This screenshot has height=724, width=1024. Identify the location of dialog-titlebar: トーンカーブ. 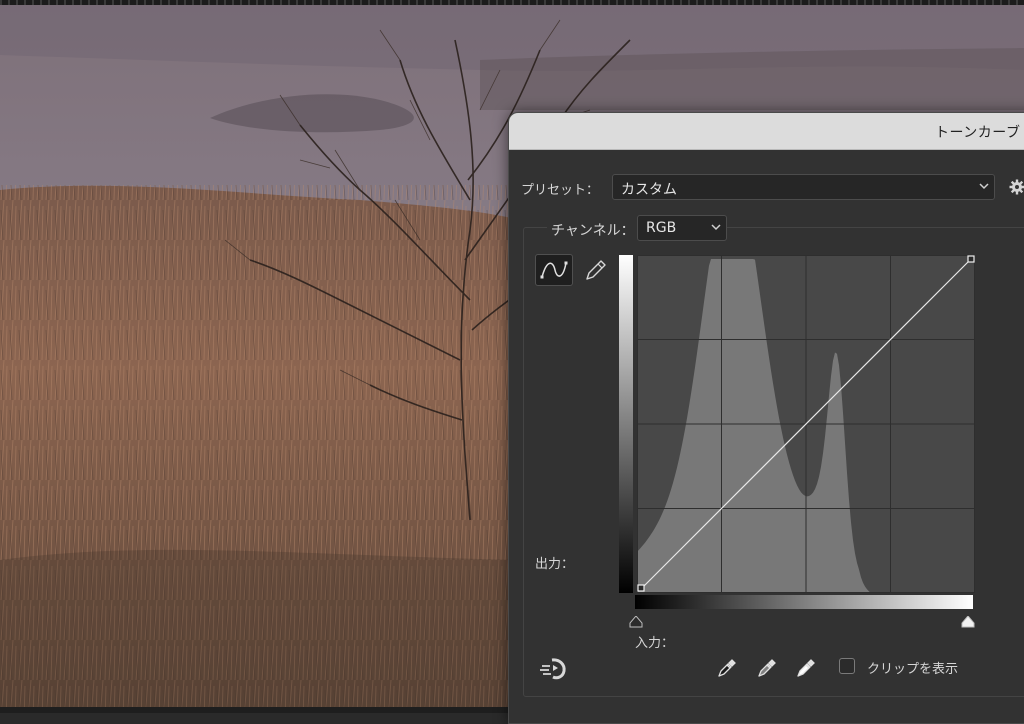
(766, 131).